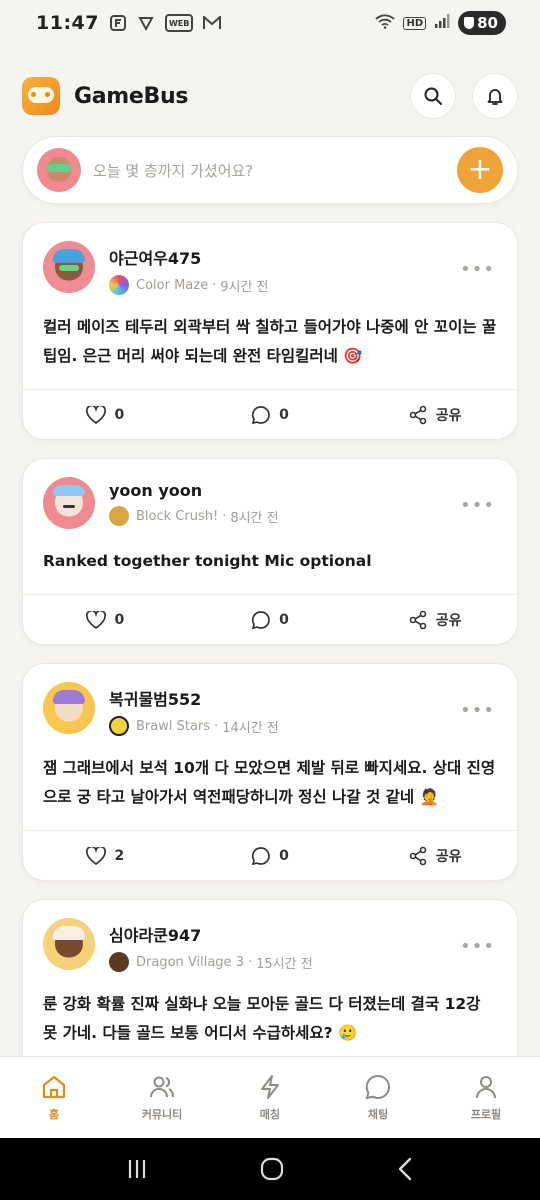 Image resolution: width=540 pixels, height=1200 pixels. I want to click on post-time: 15시간 전, so click(284, 964).